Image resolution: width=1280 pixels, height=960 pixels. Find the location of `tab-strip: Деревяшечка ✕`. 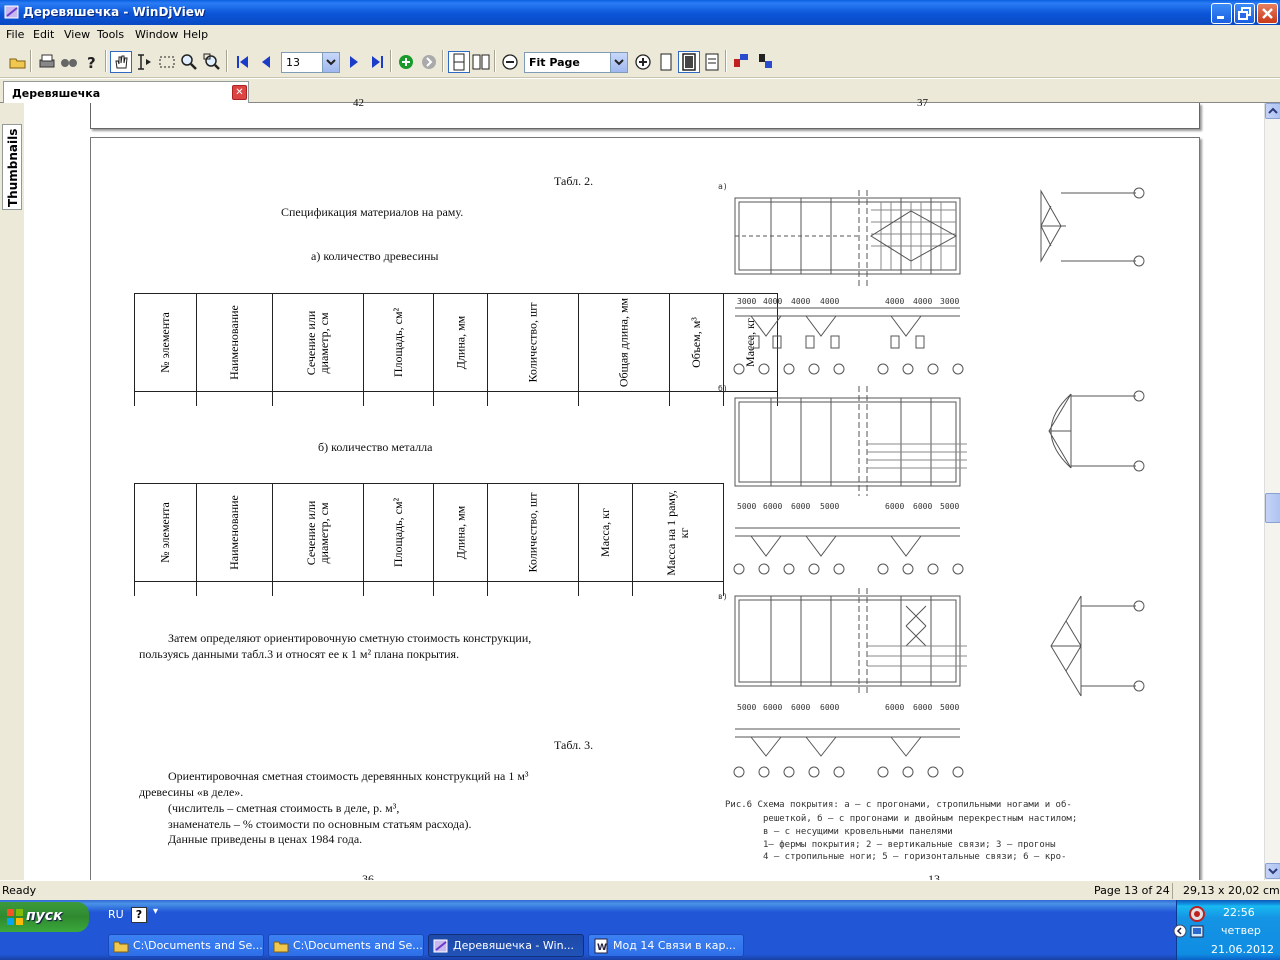

tab-strip: Деревяшечка ✕ is located at coordinates (640, 91).